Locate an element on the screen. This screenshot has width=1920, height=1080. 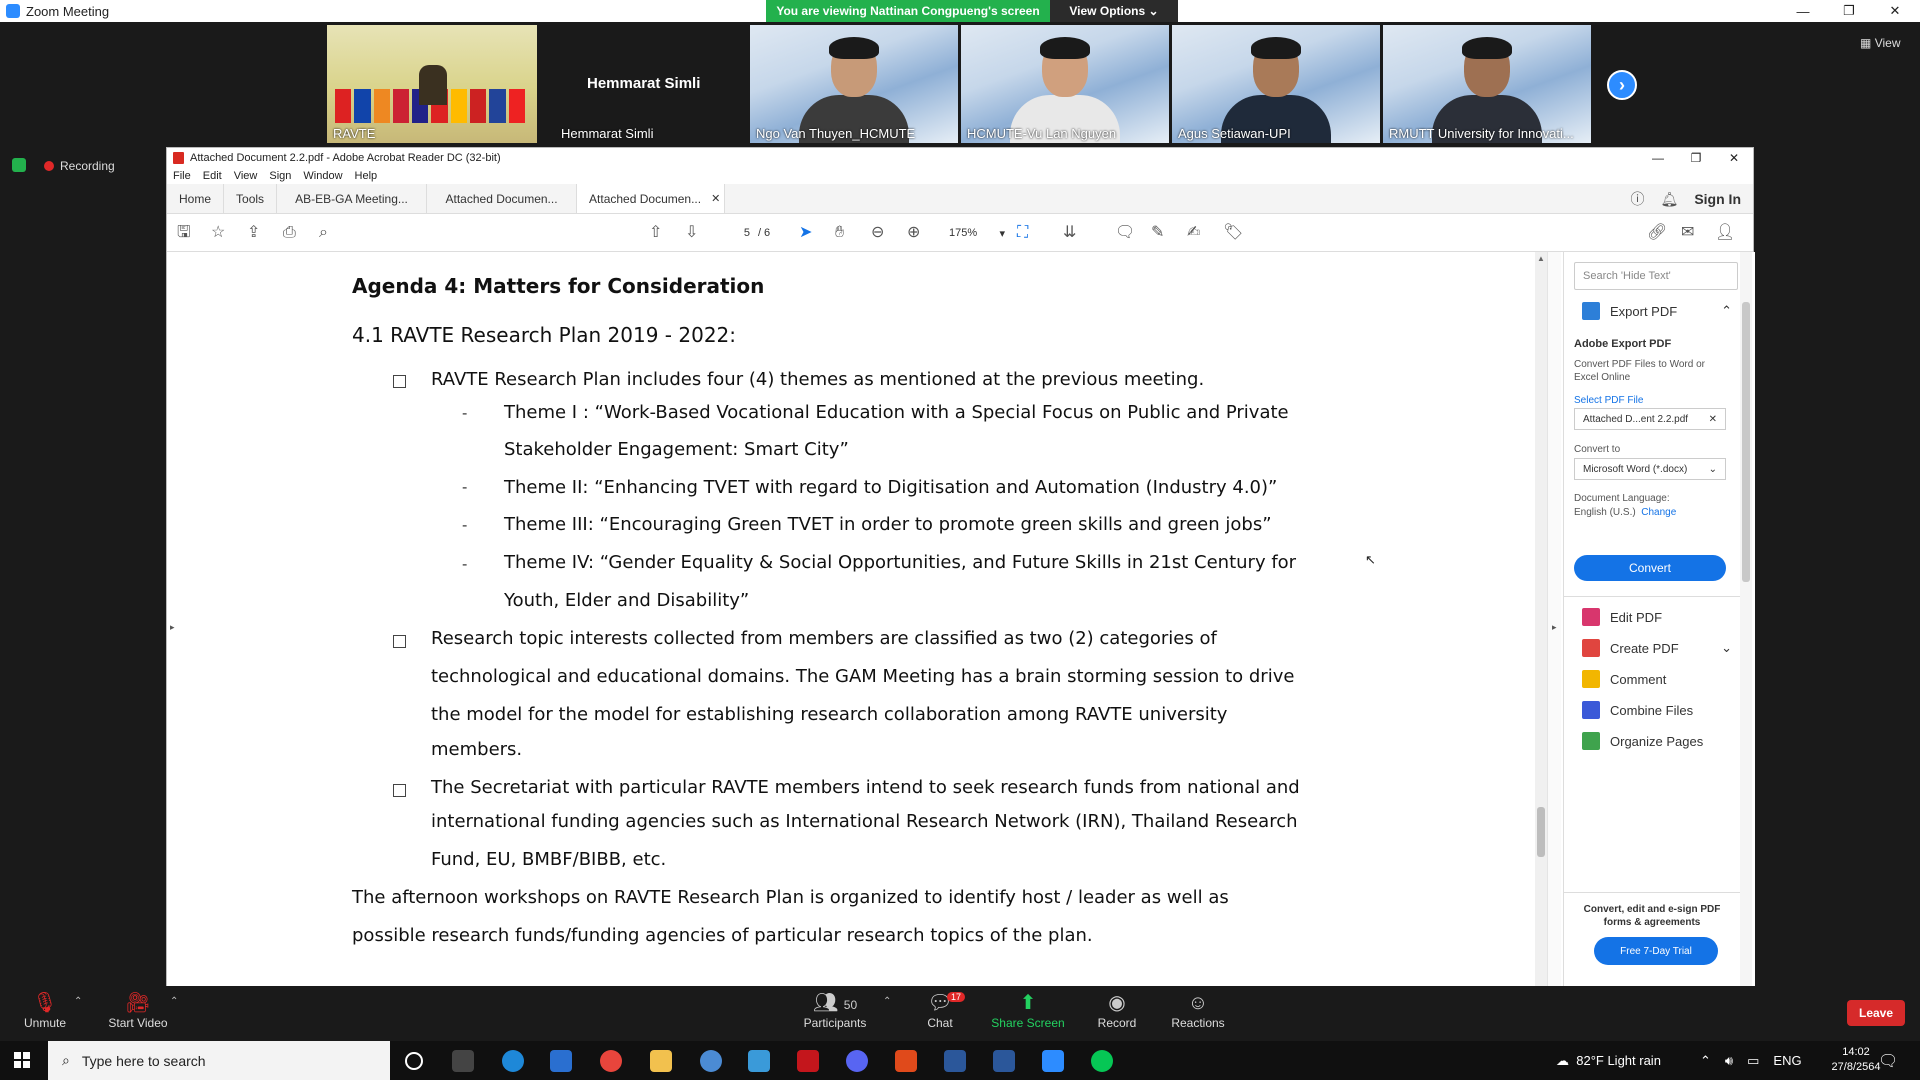
menu-view: View is located at coordinates (246, 176).